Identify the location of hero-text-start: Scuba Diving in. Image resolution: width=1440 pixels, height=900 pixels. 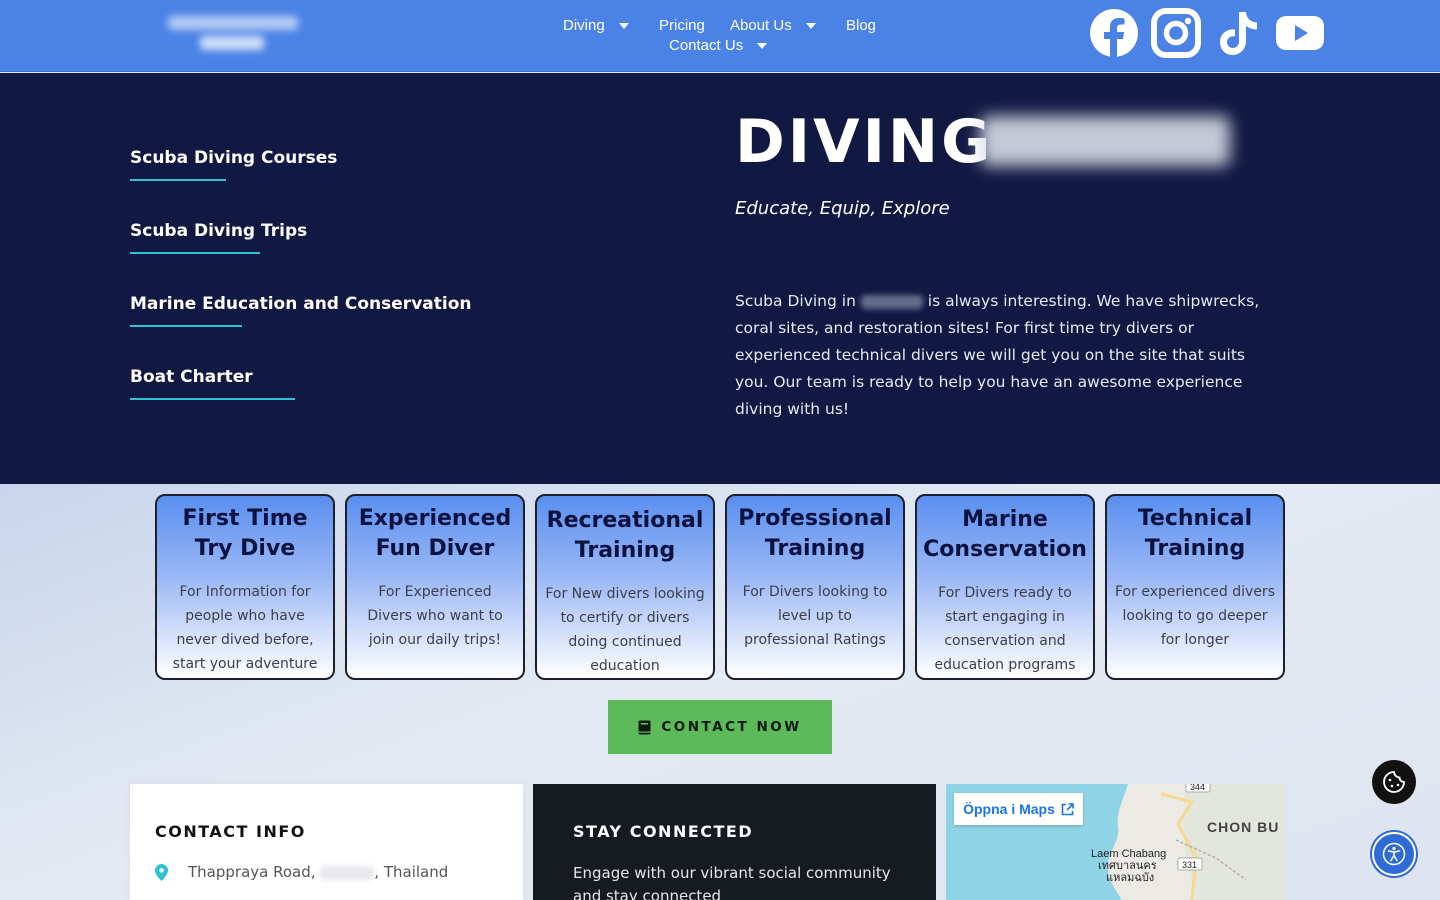
(795, 301).